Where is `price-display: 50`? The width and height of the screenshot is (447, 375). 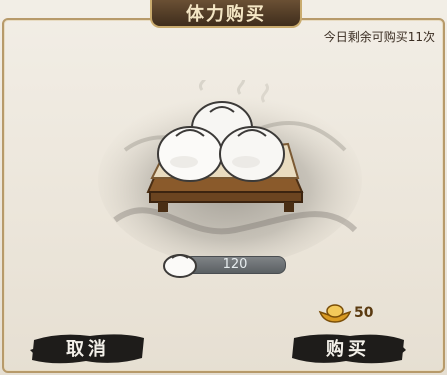
price-display: 50 is located at coordinates (345, 313).